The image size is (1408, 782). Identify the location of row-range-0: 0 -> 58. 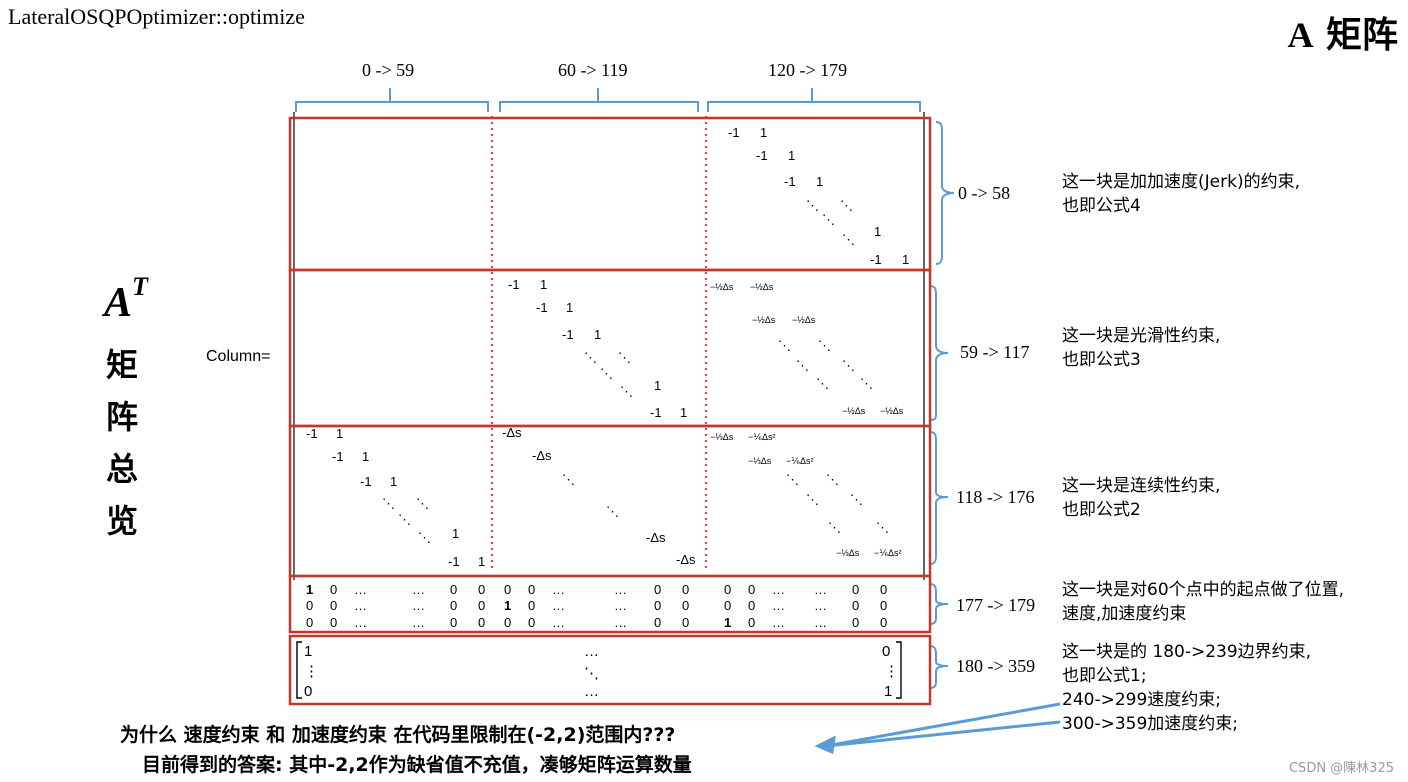
(984, 193).